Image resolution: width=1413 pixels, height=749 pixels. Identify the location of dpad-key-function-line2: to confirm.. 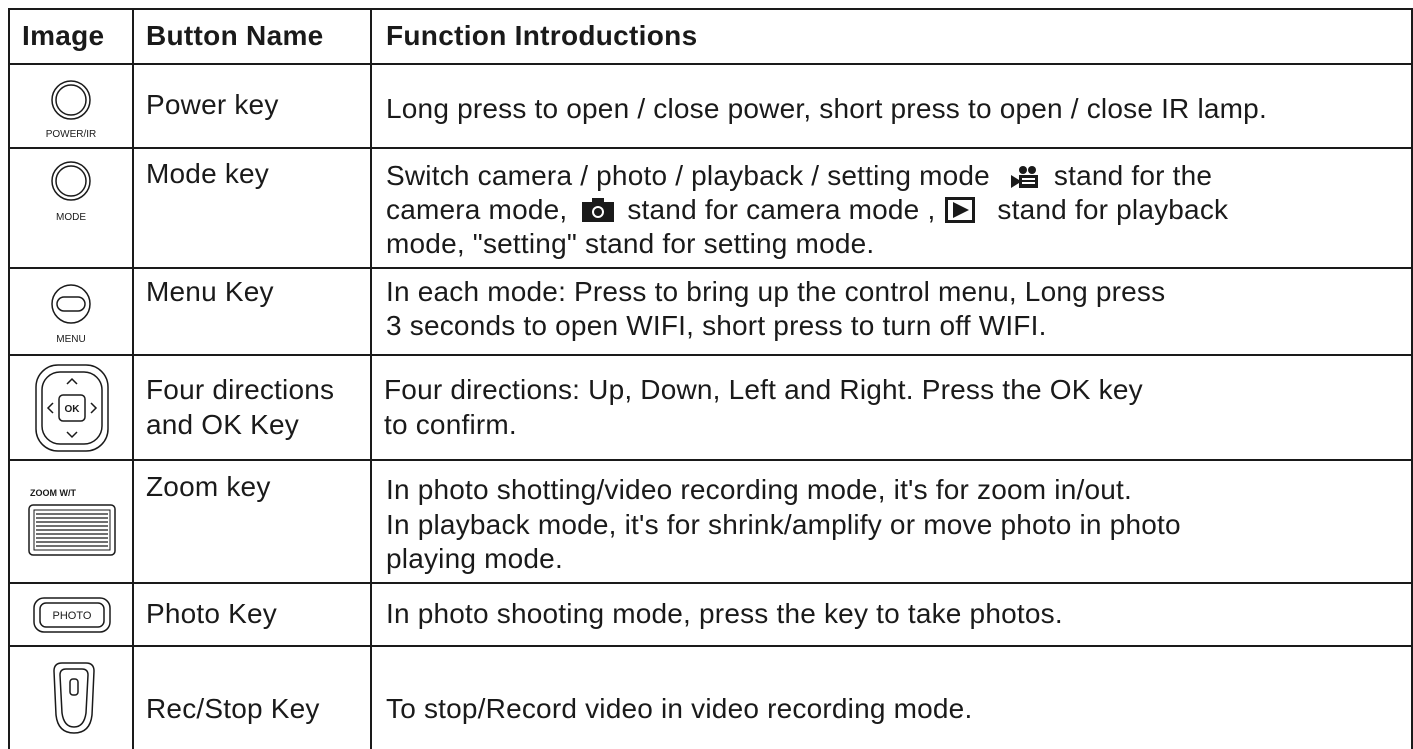
(450, 424).